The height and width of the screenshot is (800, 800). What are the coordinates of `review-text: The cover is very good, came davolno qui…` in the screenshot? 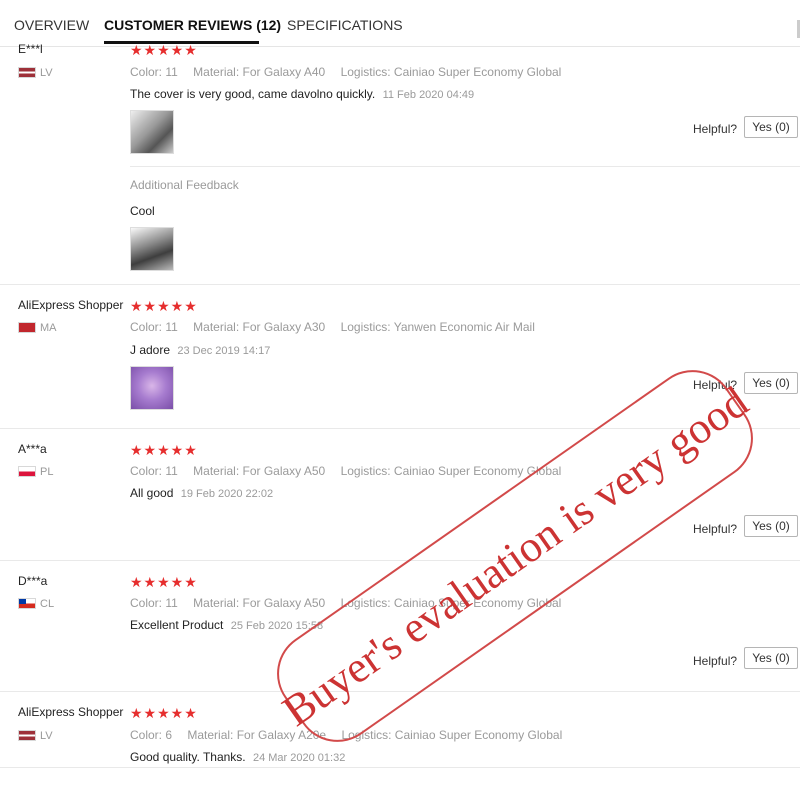 It's located at (253, 94).